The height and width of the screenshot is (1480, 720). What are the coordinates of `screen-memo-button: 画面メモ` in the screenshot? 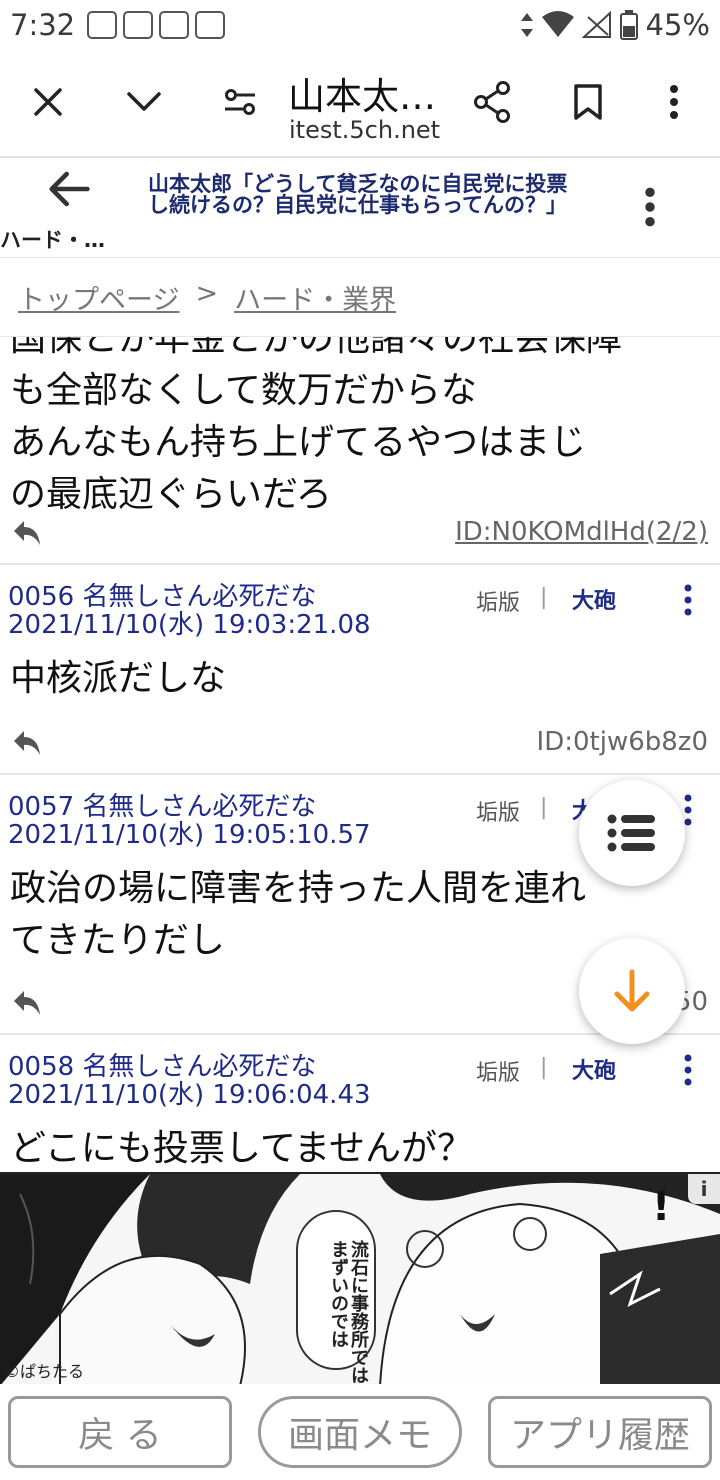 It's located at (360, 1432).